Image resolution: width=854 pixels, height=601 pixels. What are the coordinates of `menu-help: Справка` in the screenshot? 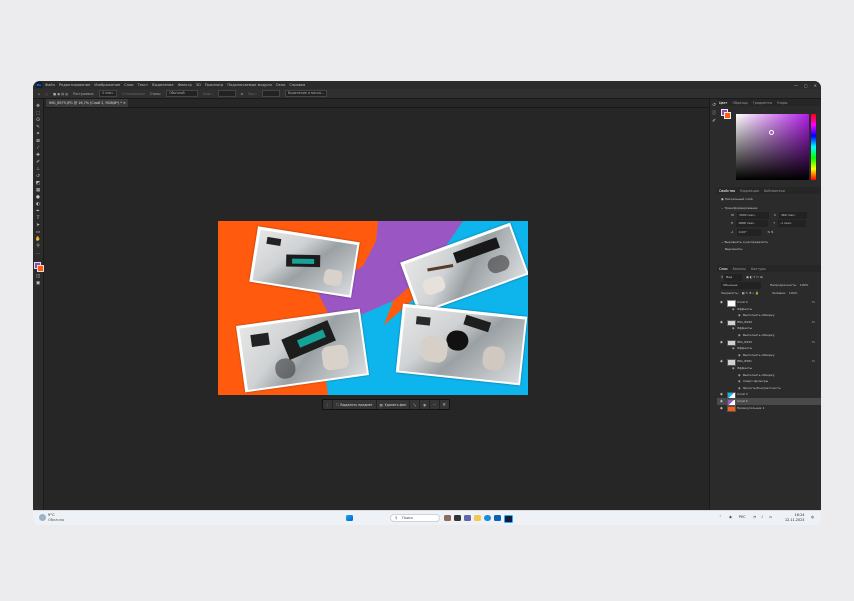 It's located at (297, 85).